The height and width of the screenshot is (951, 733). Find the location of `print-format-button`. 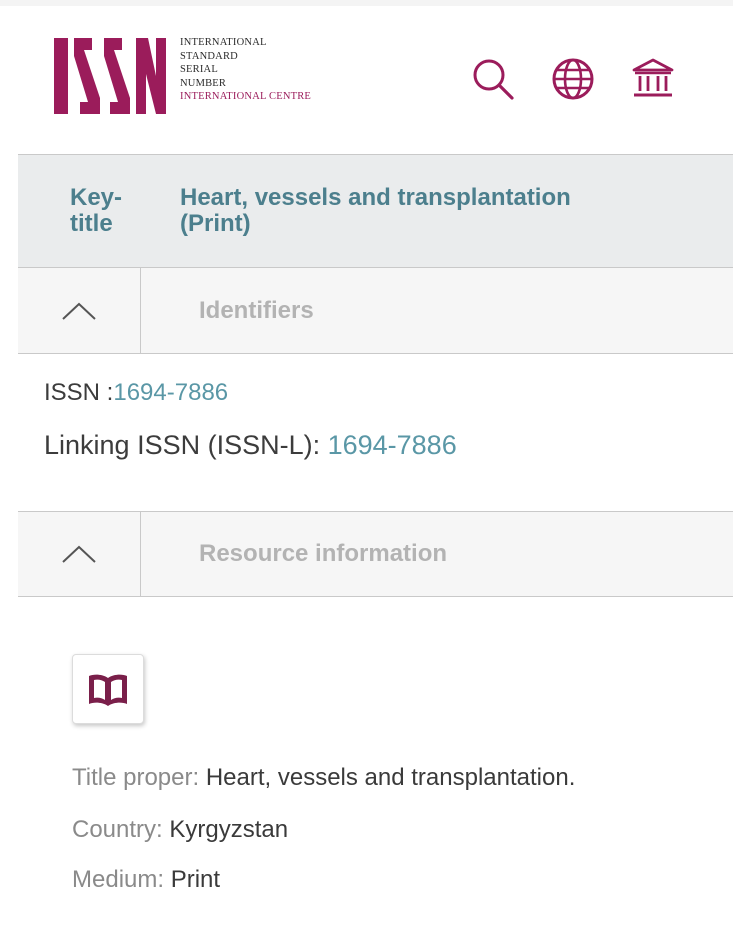

print-format-button is located at coordinates (108, 689).